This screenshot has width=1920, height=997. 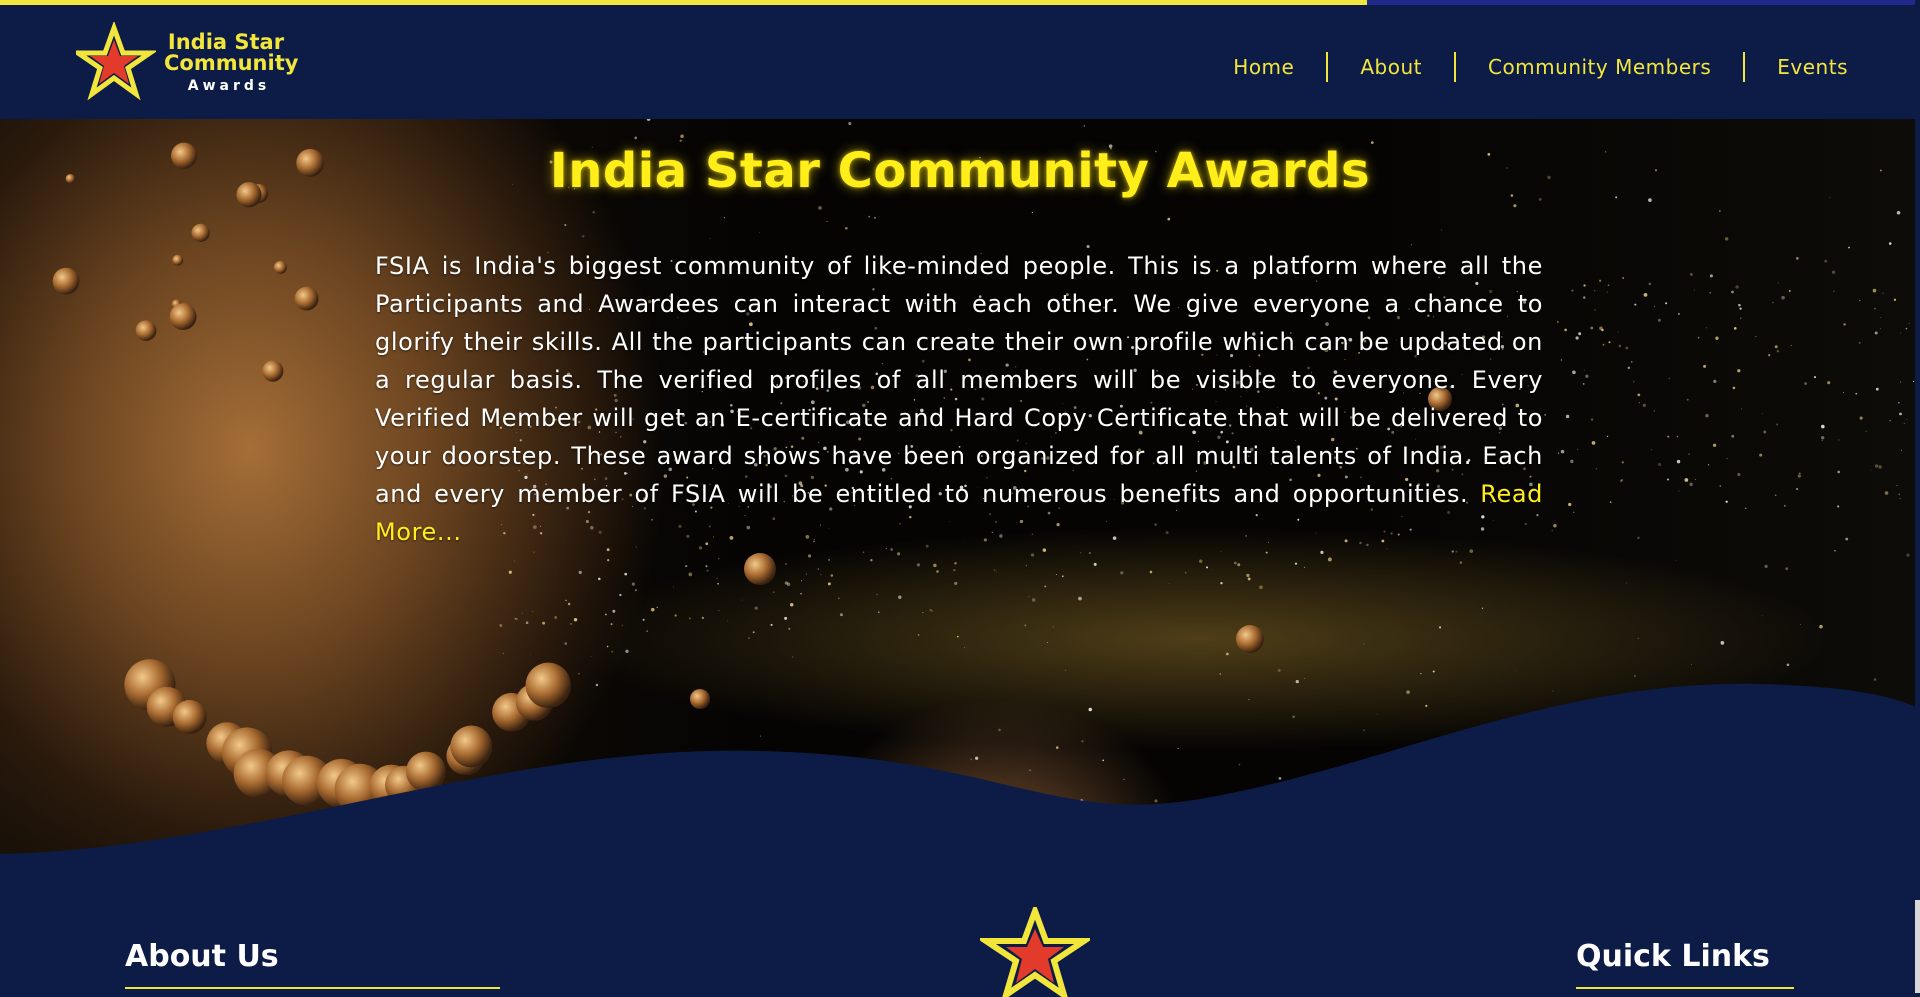 I want to click on quick-links-heading: Quick Links, so click(x=1673, y=956).